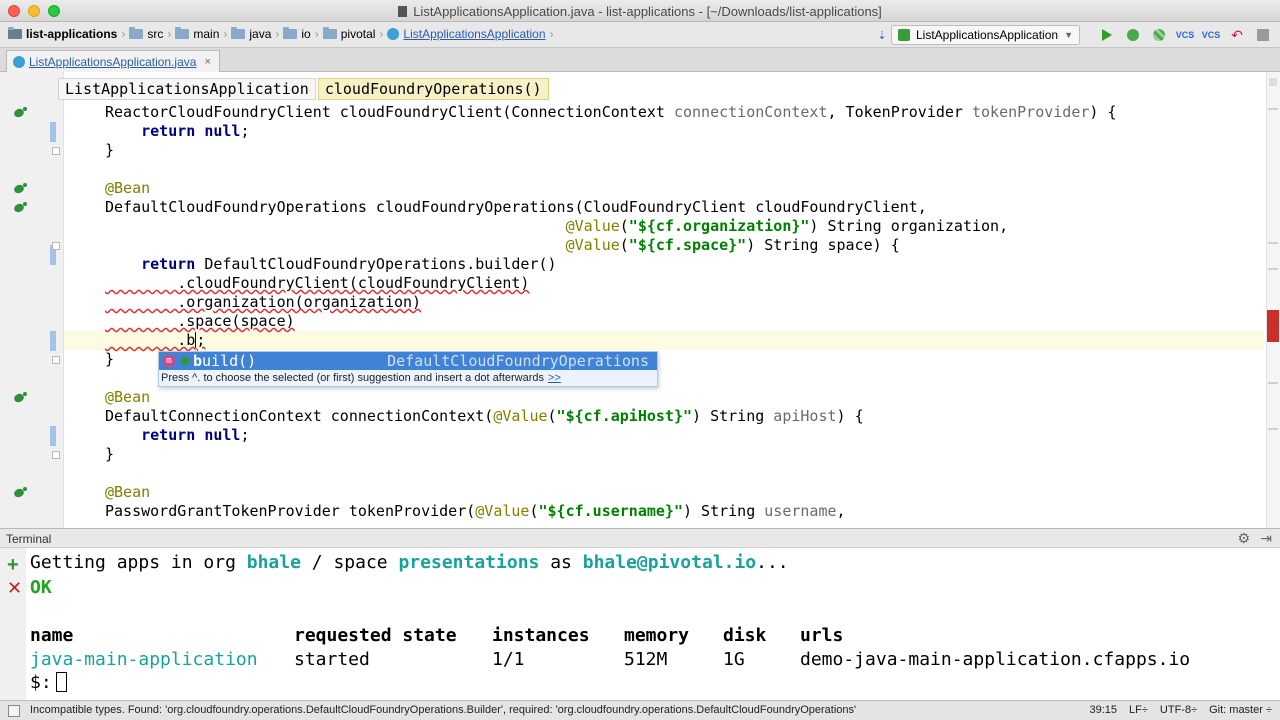  What do you see at coordinates (187, 89) in the screenshot?
I see `code-breadcrumb-class: ListApplicationsApplication` at bounding box center [187, 89].